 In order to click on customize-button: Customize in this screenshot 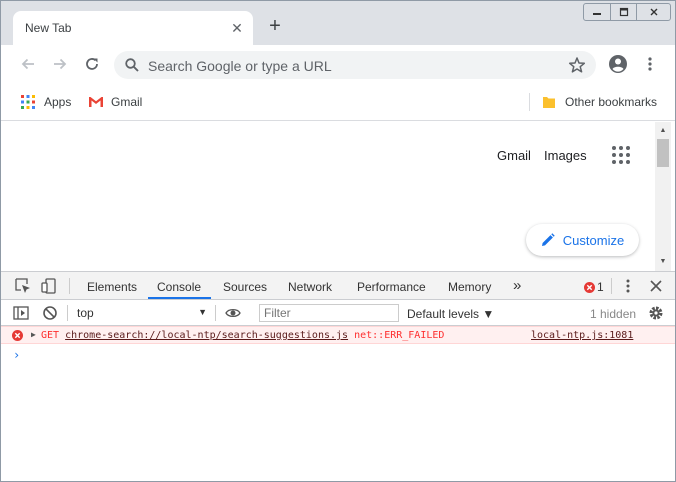, I will do `click(582, 240)`.